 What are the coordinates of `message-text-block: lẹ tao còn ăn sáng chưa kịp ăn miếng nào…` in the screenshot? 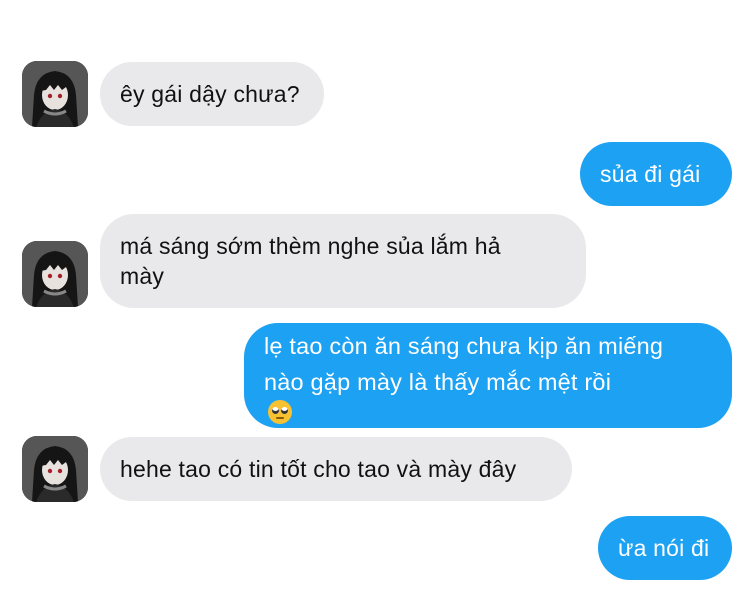 It's located at (463, 376).